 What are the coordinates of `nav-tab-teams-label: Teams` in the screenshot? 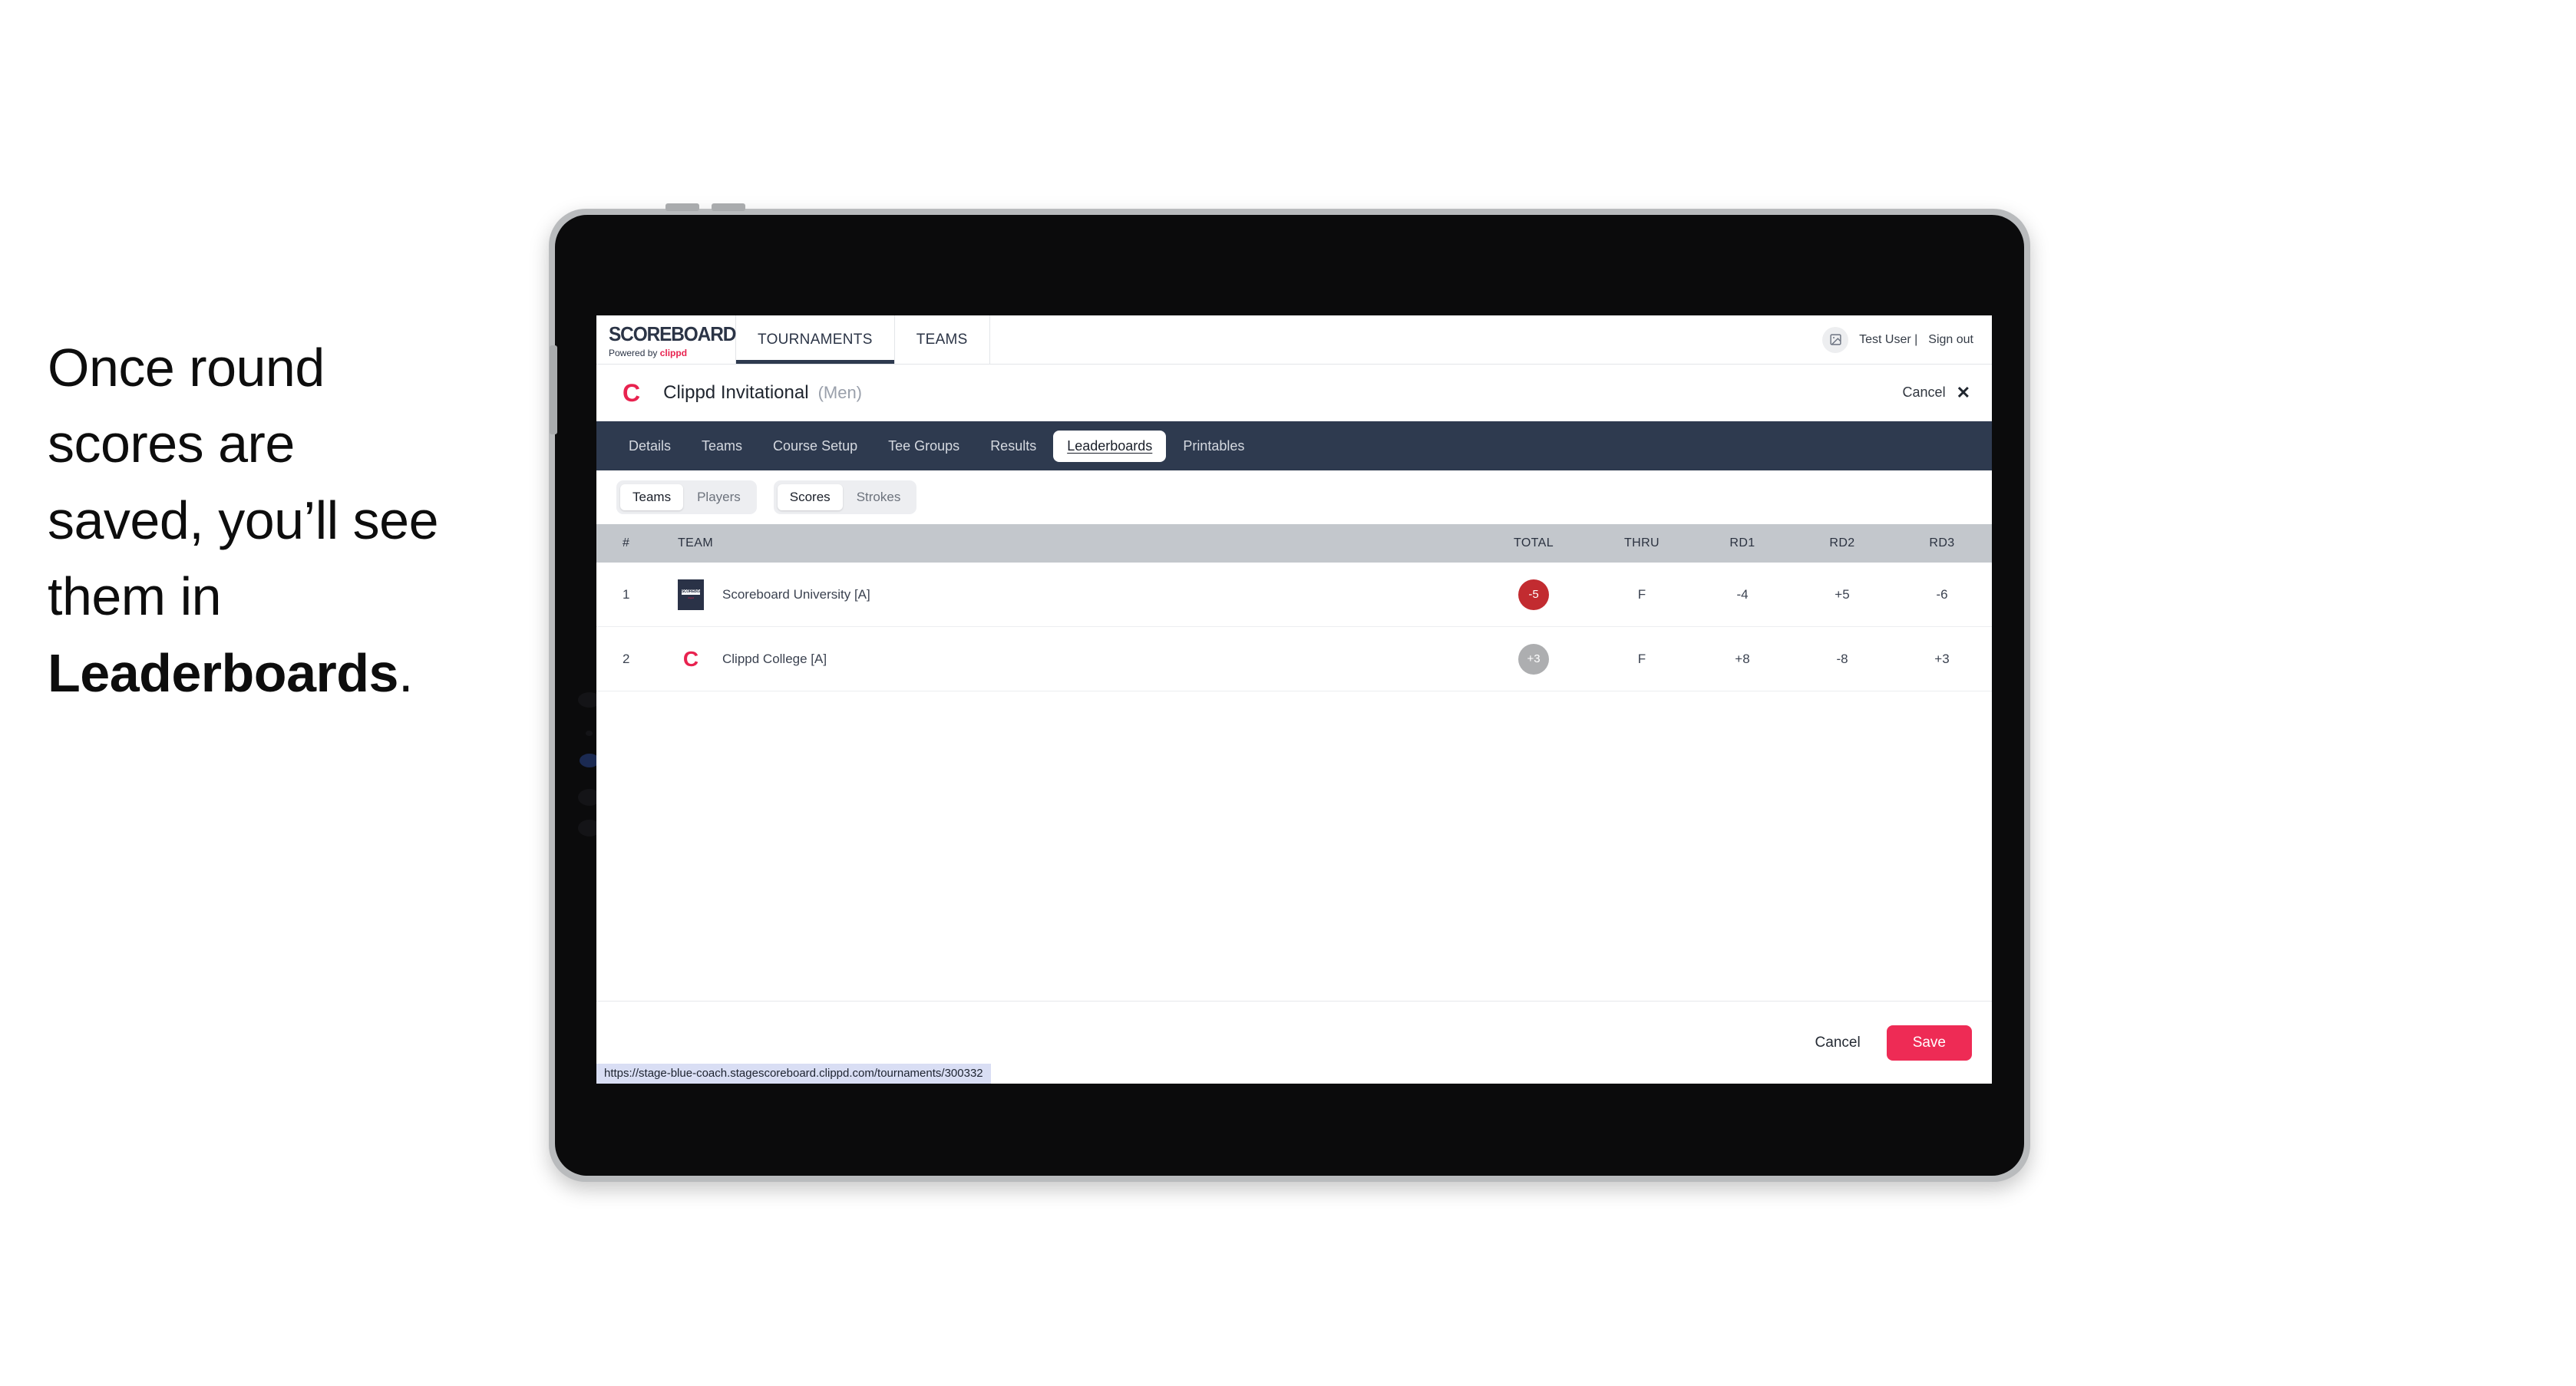 It's located at (722, 445).